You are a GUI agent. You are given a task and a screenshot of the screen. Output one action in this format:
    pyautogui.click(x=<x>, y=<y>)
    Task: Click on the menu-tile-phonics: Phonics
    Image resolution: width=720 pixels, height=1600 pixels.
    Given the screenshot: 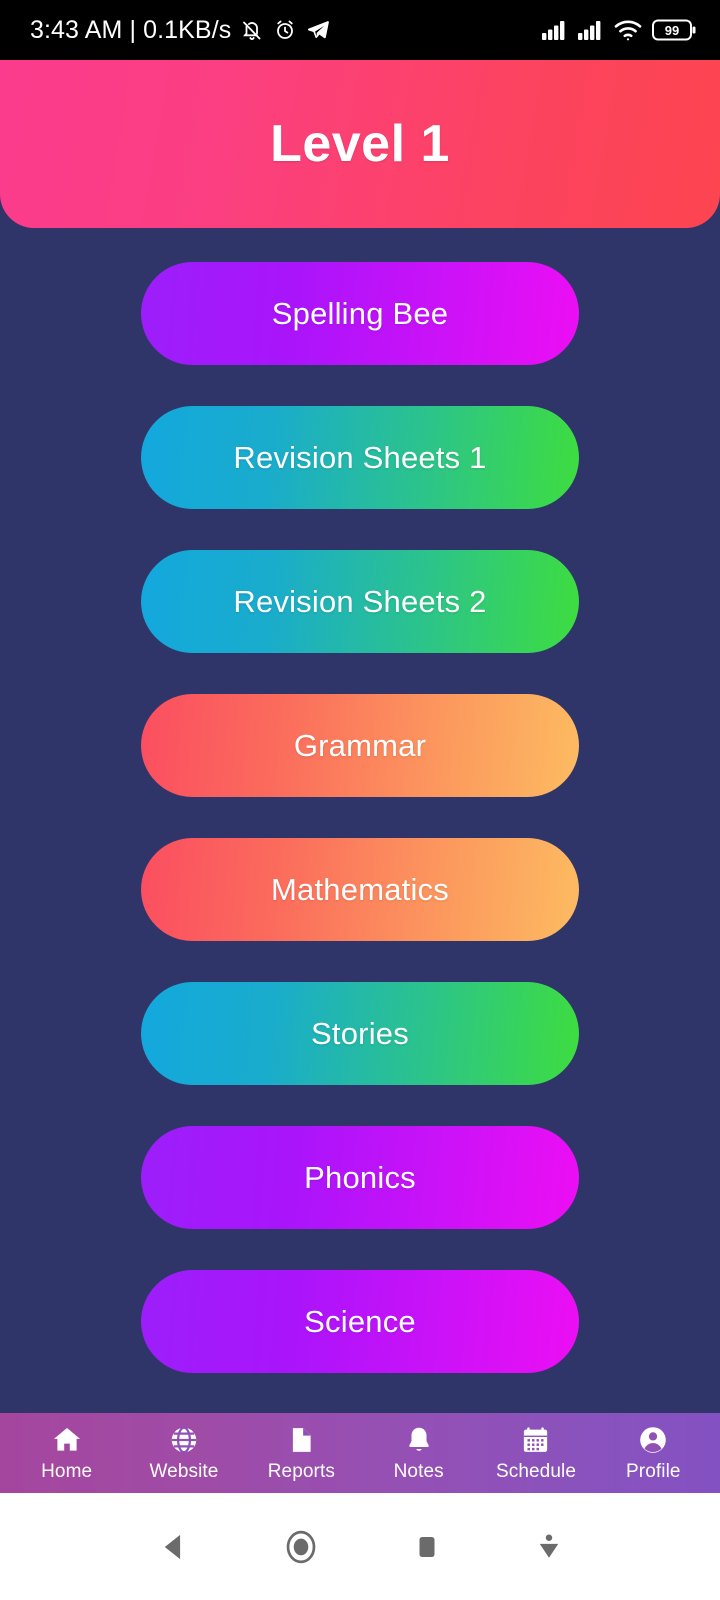 What is the action you would take?
    pyautogui.click(x=360, y=1177)
    